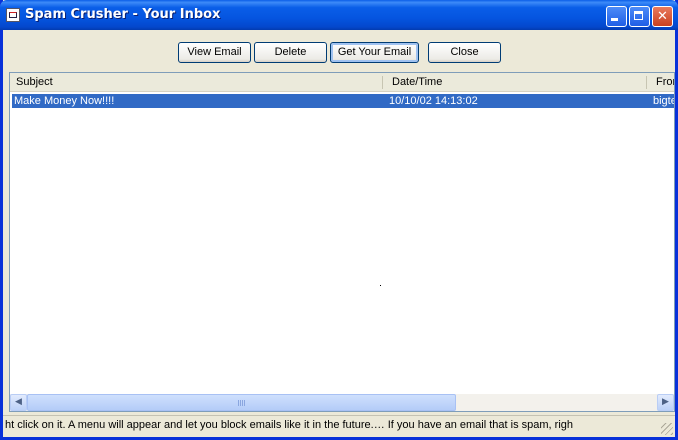 The image size is (678, 440). I want to click on list-header: Subject Date/Time From, so click(342, 82).